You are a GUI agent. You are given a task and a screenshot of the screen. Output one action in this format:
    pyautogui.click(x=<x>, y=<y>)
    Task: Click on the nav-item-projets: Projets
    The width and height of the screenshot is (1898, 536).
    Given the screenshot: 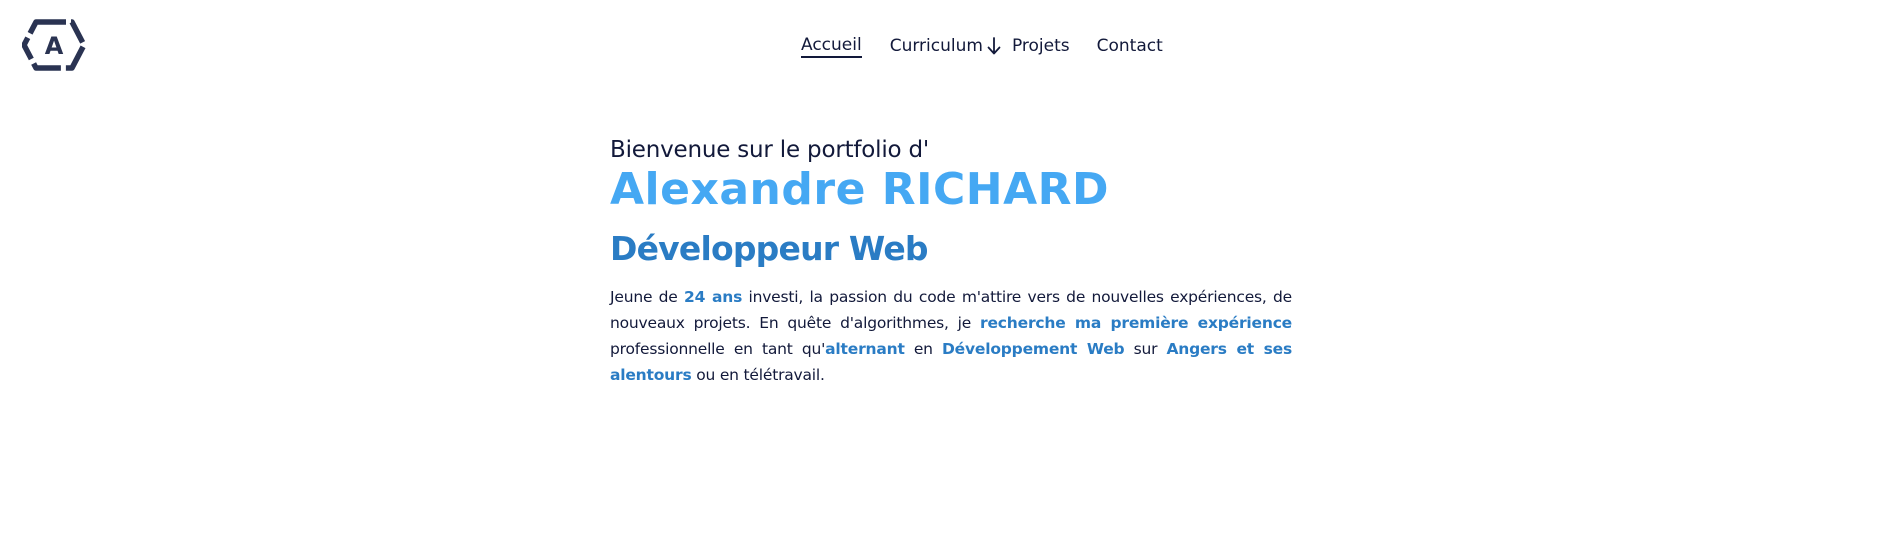 What is the action you would take?
    pyautogui.click(x=1041, y=46)
    